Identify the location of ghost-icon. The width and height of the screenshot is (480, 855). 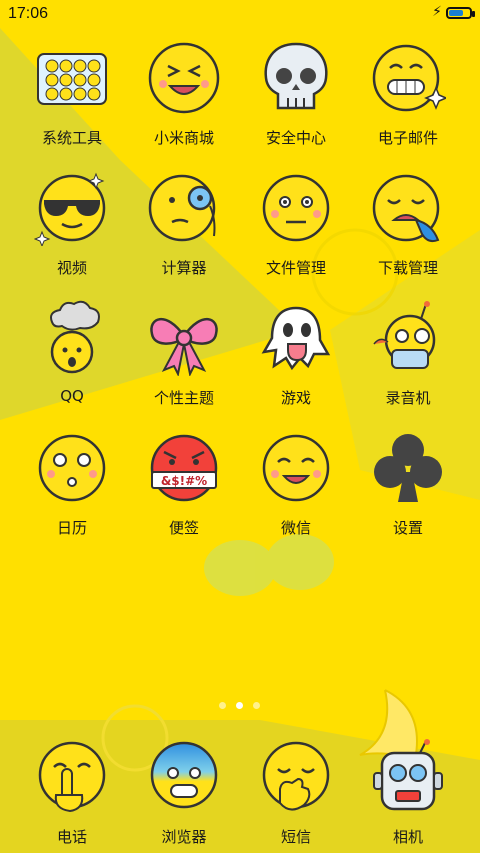
(296, 338).